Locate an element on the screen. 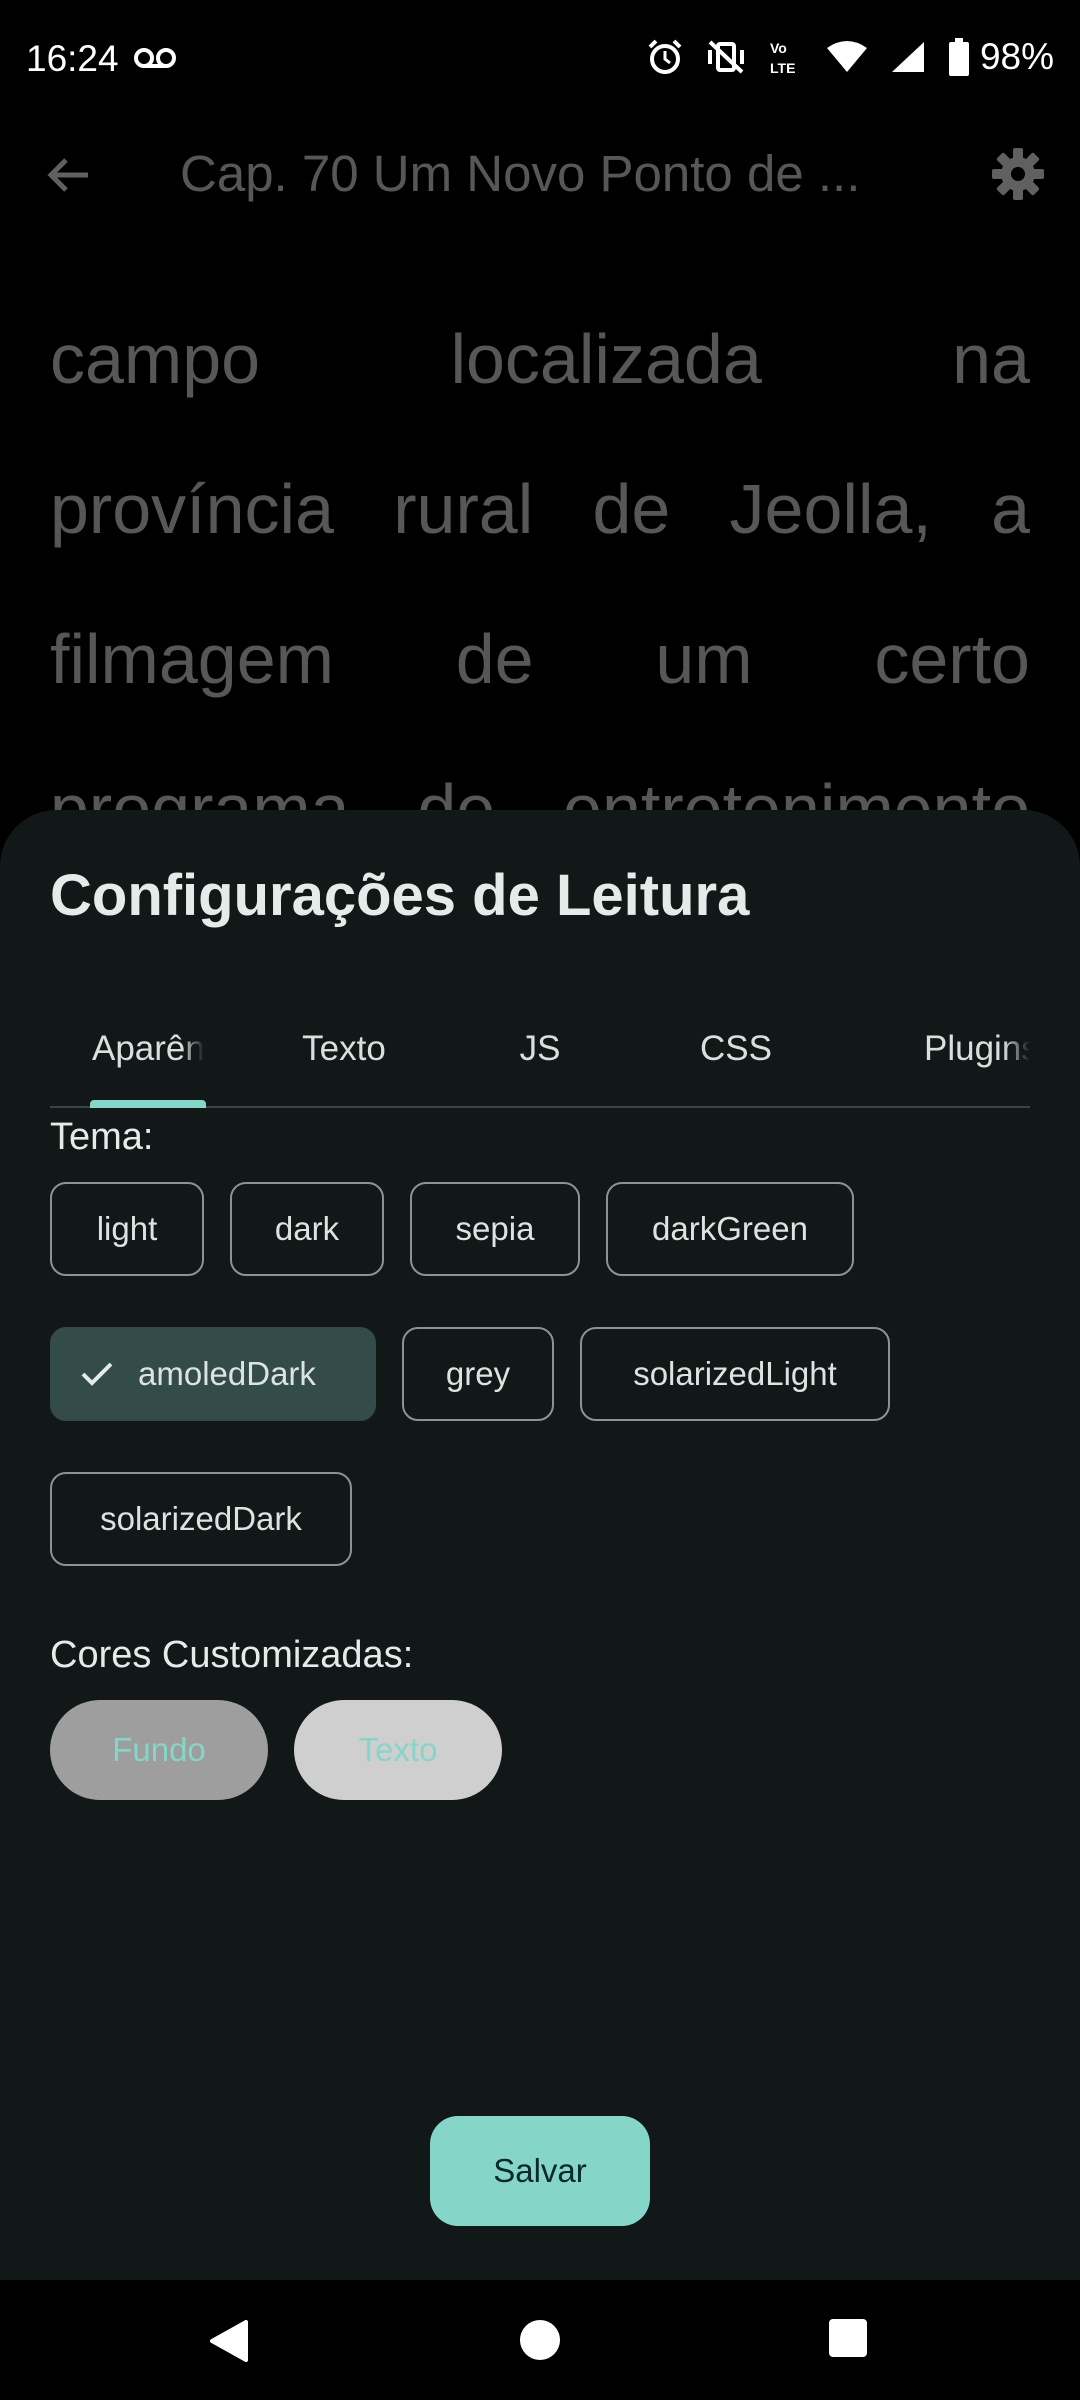 The height and width of the screenshot is (2400, 1080). text-line: província rural de Jeolla, a is located at coordinates (540, 525).